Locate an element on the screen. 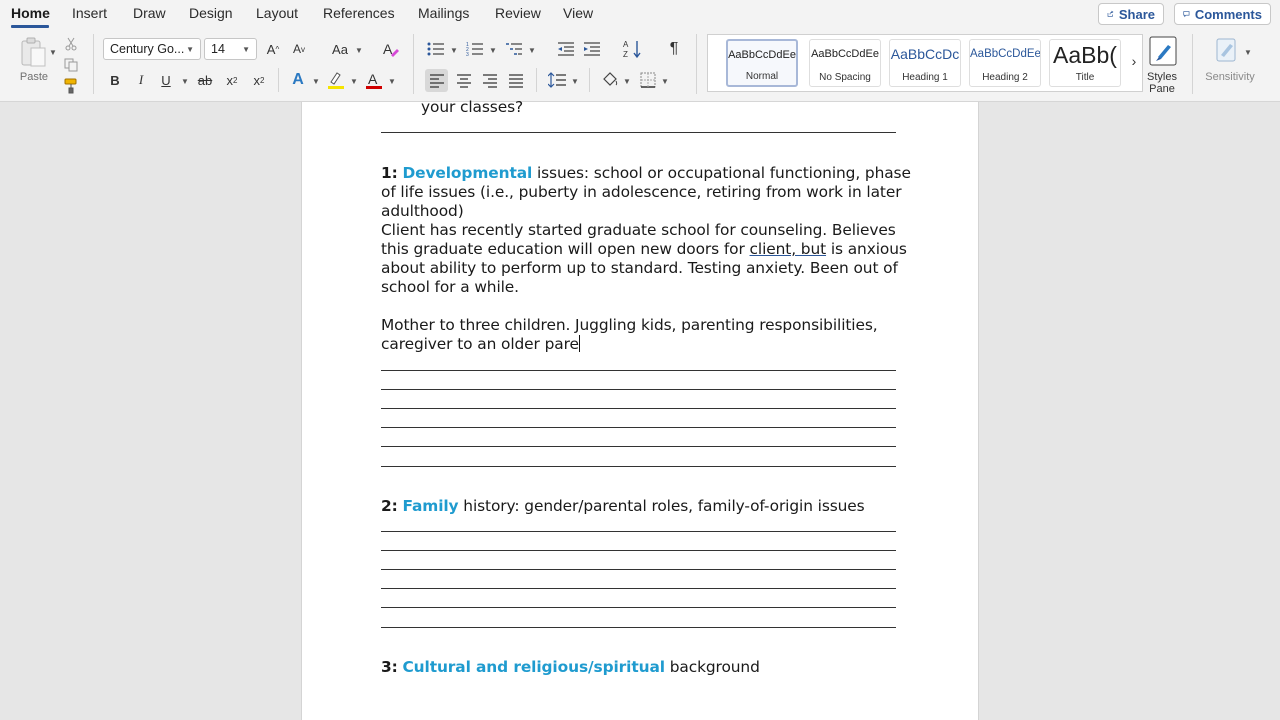 This screenshot has height=720, width=1280. highlight-caret: ▼ is located at coordinates (354, 81).